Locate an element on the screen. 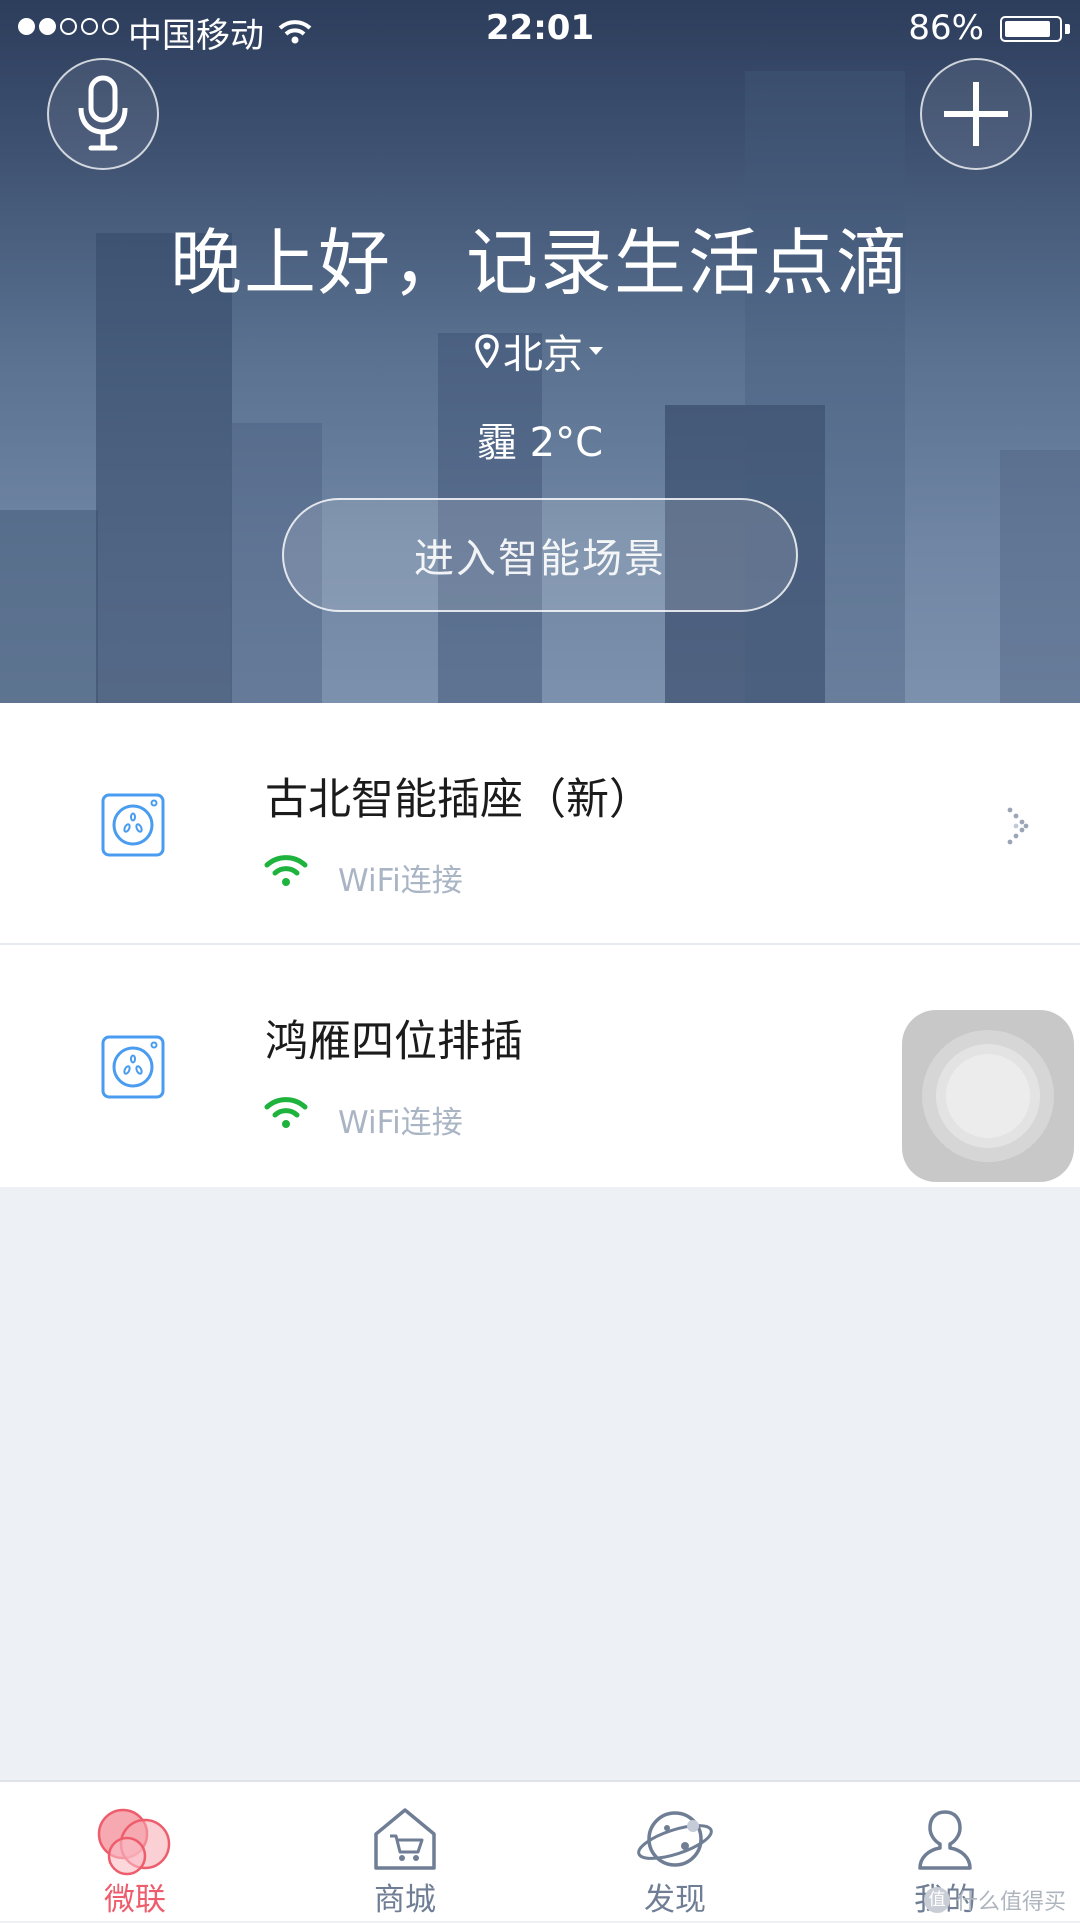 This screenshot has height=1923, width=1080. plus-icon is located at coordinates (976, 114).